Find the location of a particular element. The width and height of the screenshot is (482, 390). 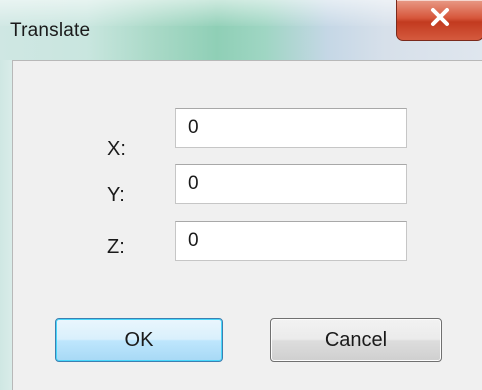

close-button is located at coordinates (439, 20).